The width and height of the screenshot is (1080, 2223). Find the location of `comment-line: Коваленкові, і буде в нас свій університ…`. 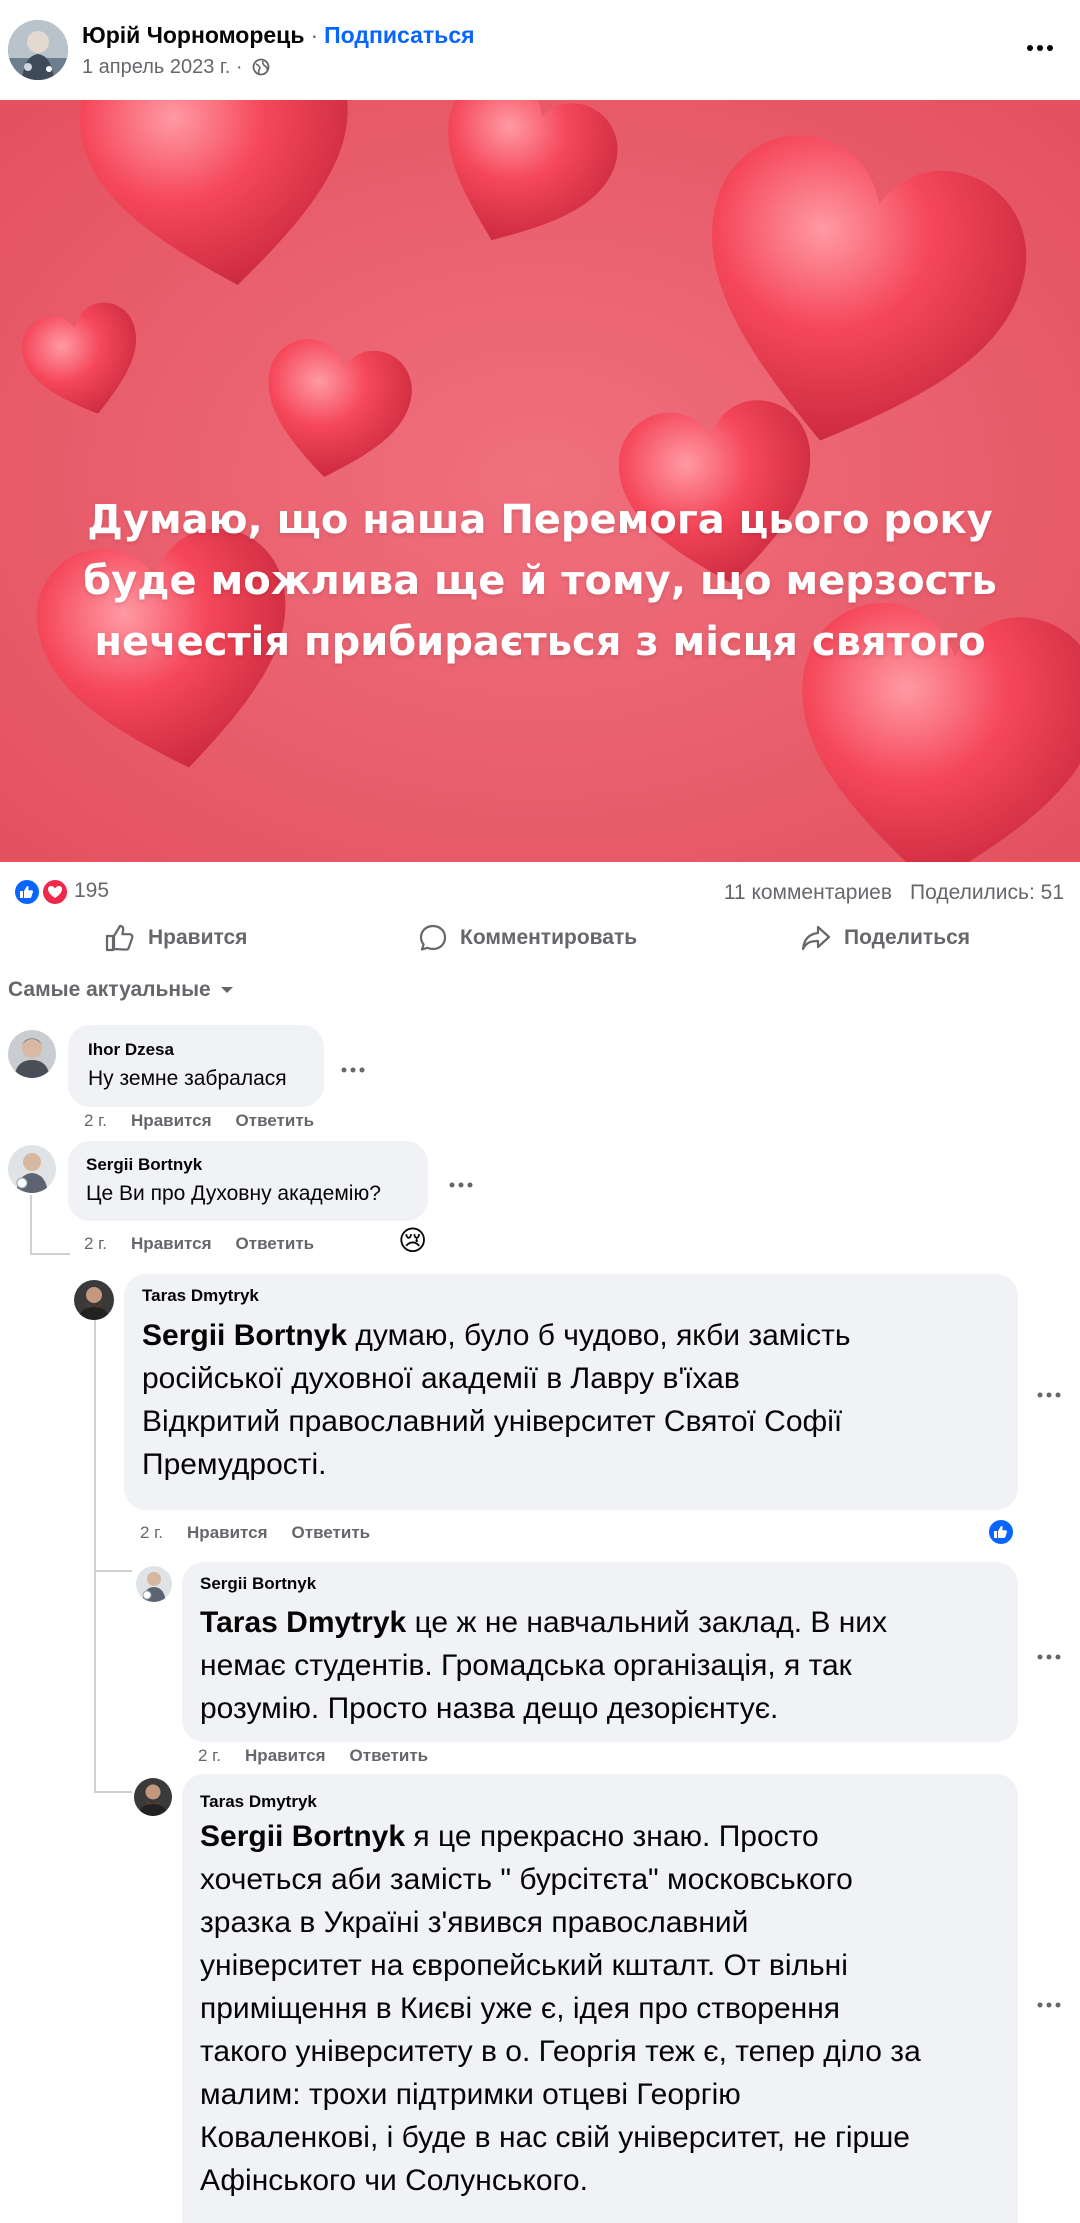

comment-line: Коваленкові, і буде в нас свій університ… is located at coordinates (555, 2137).